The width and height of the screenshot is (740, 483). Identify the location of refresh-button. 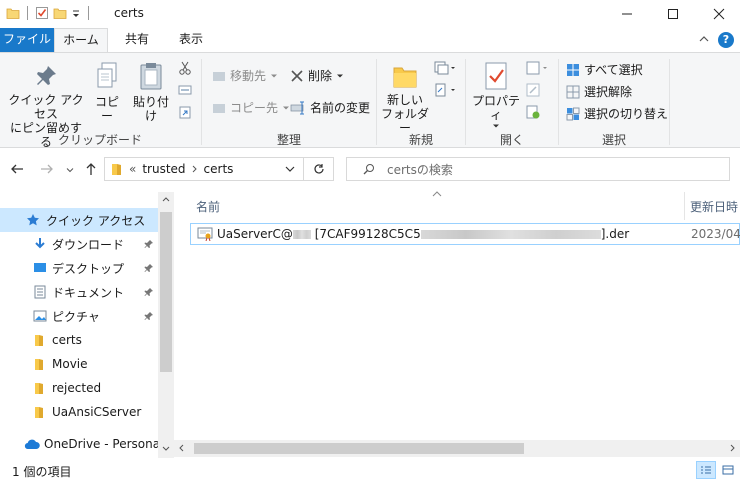
(319, 169).